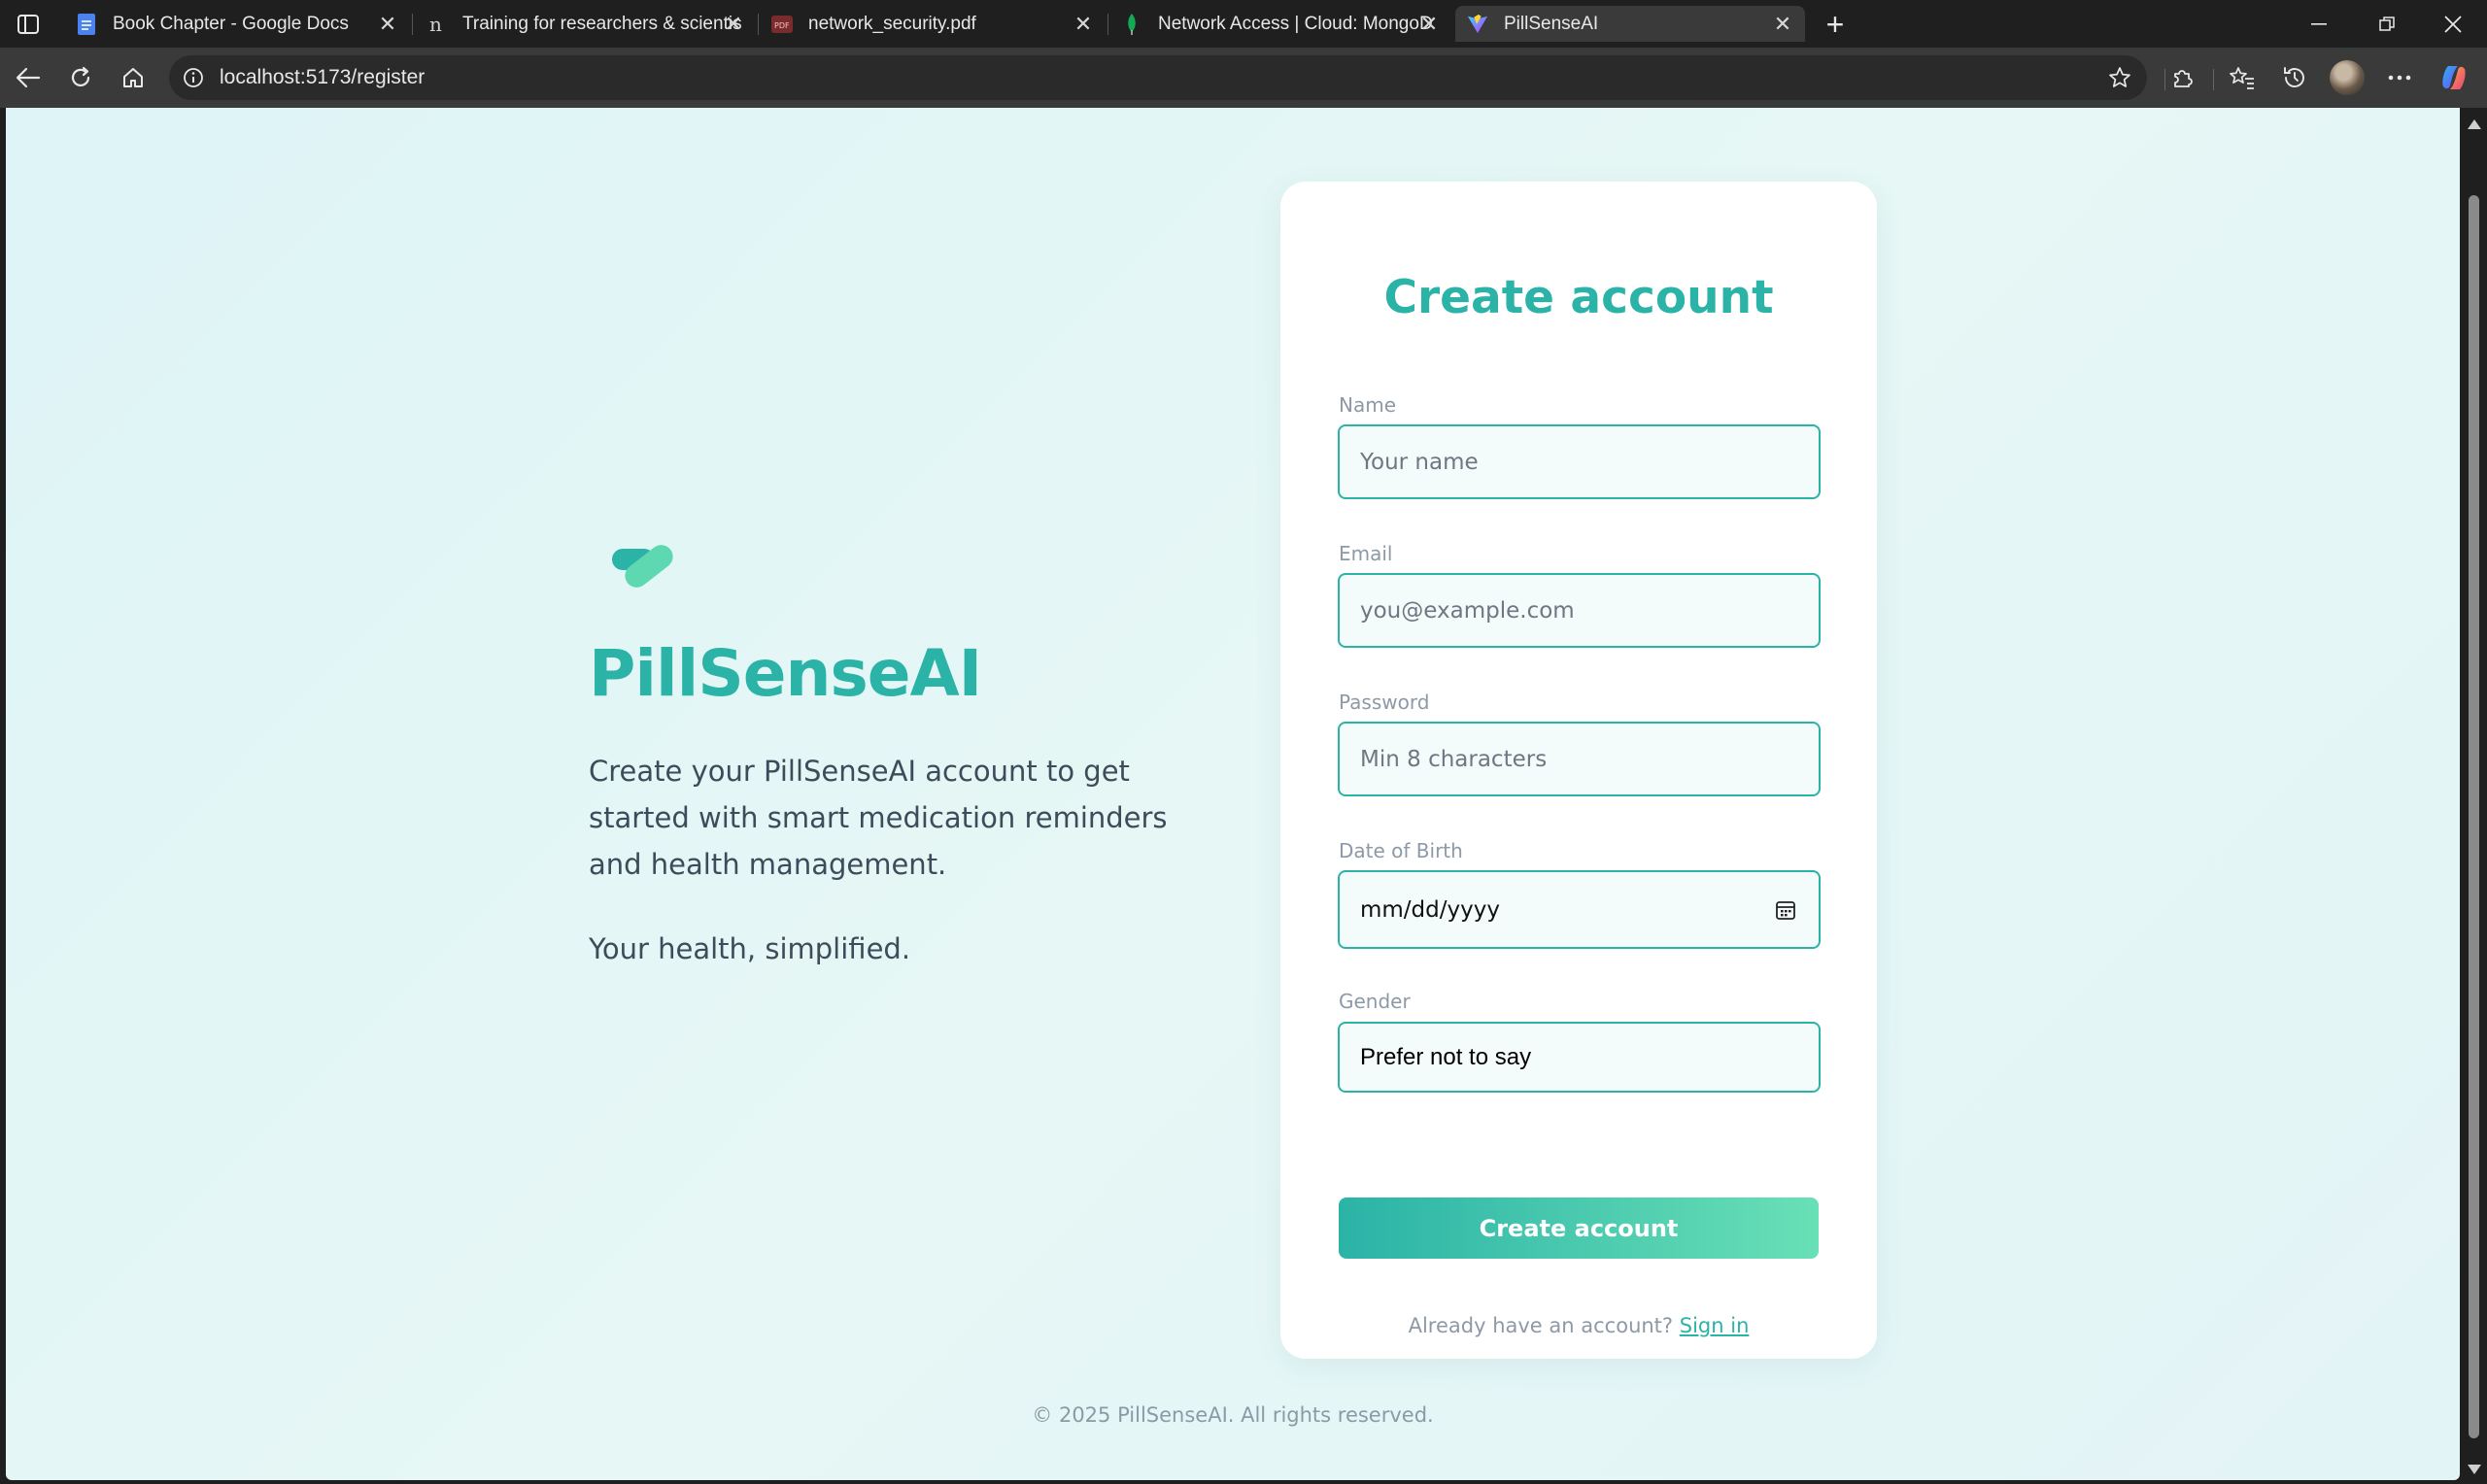  I want to click on history-icon, so click(2294, 78).